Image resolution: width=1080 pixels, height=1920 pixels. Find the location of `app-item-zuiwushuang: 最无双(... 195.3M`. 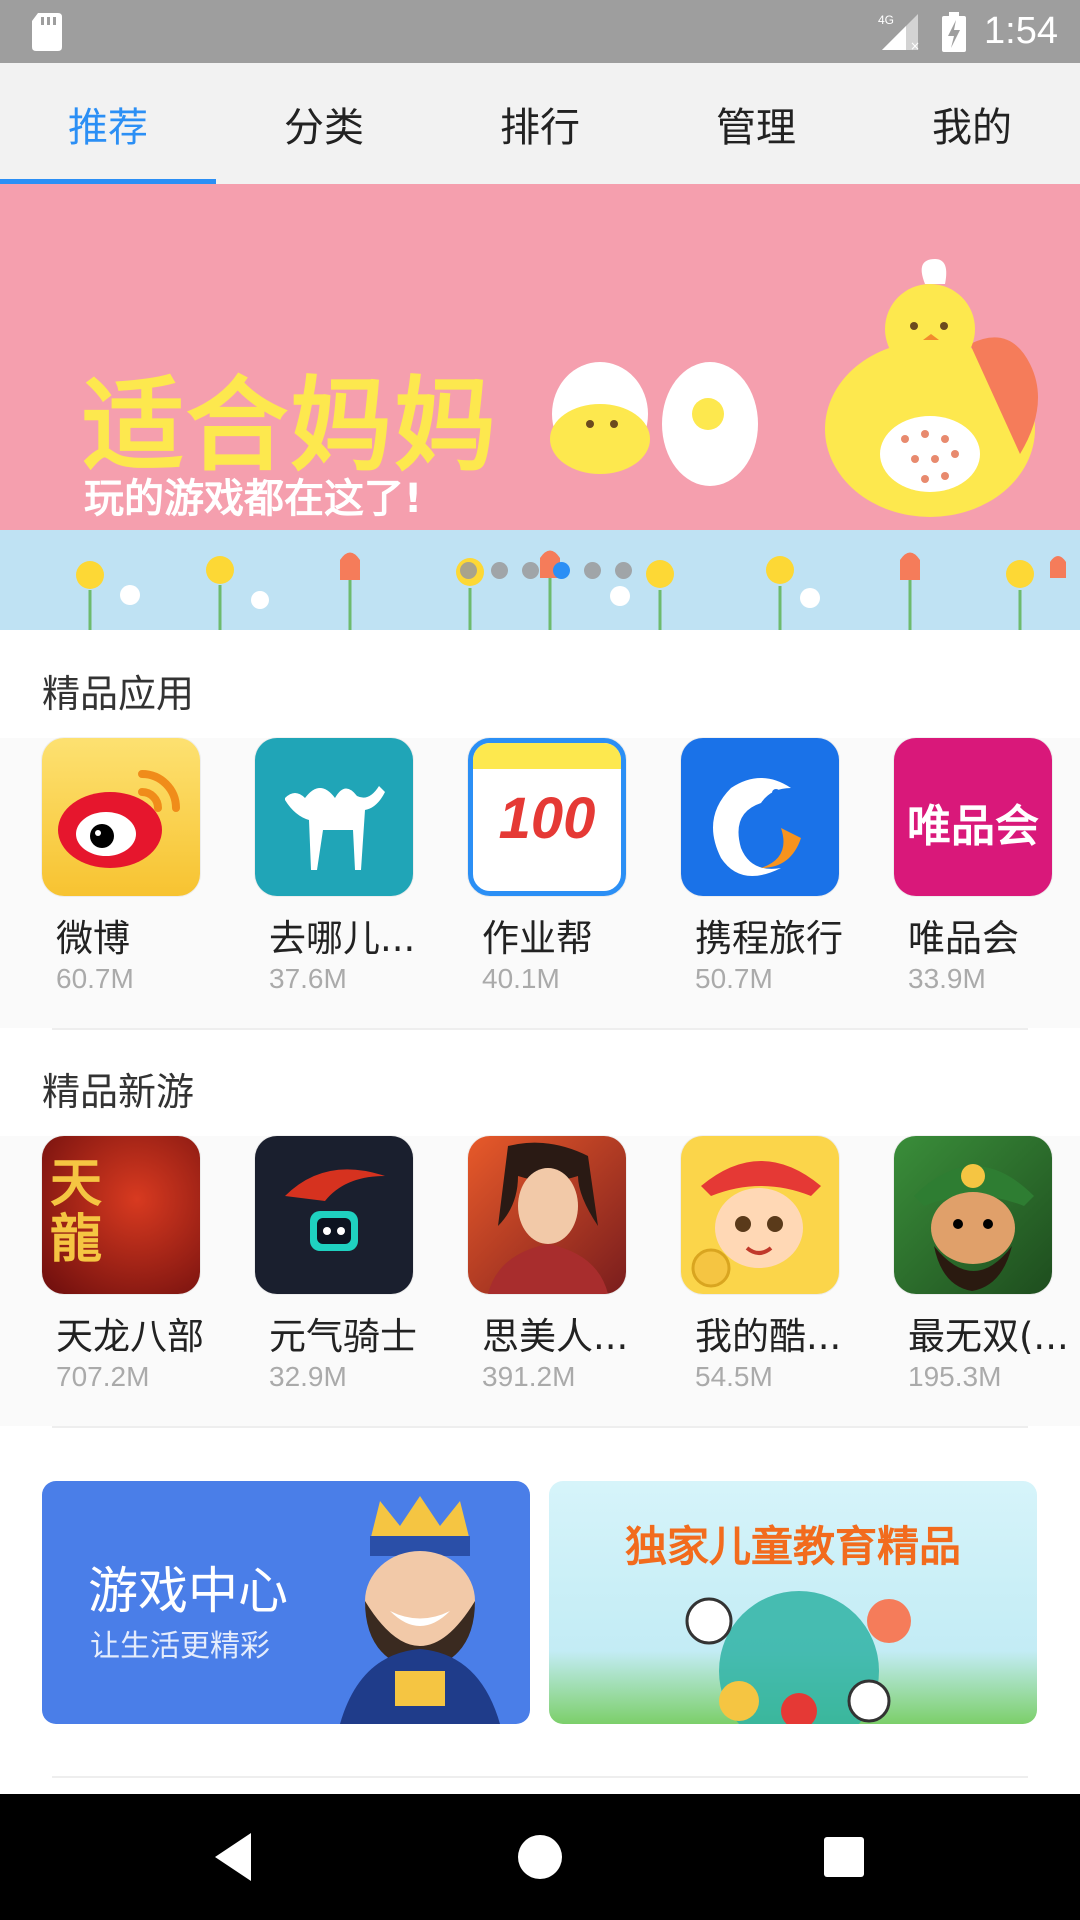

app-item-zuiwushuang: 最无双(... 195.3M is located at coordinates (981, 1276).